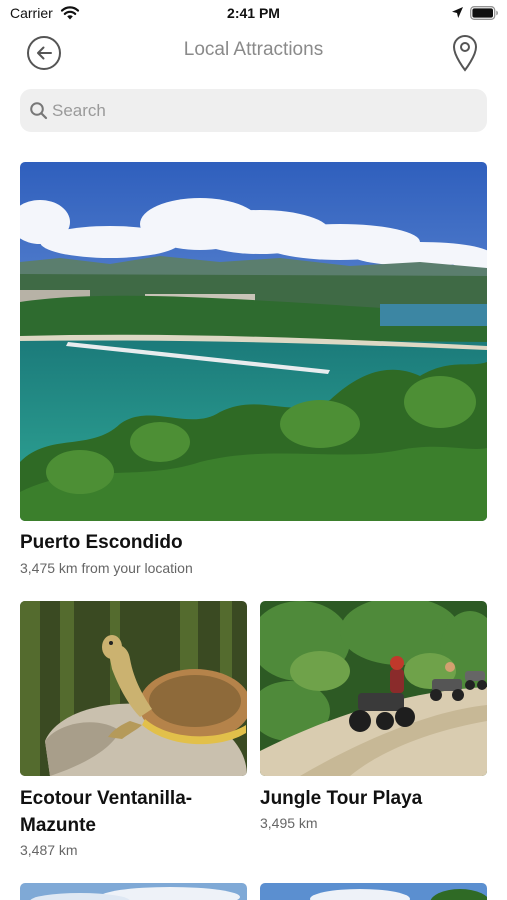  I want to click on map-pin-icon, so click(465, 53).